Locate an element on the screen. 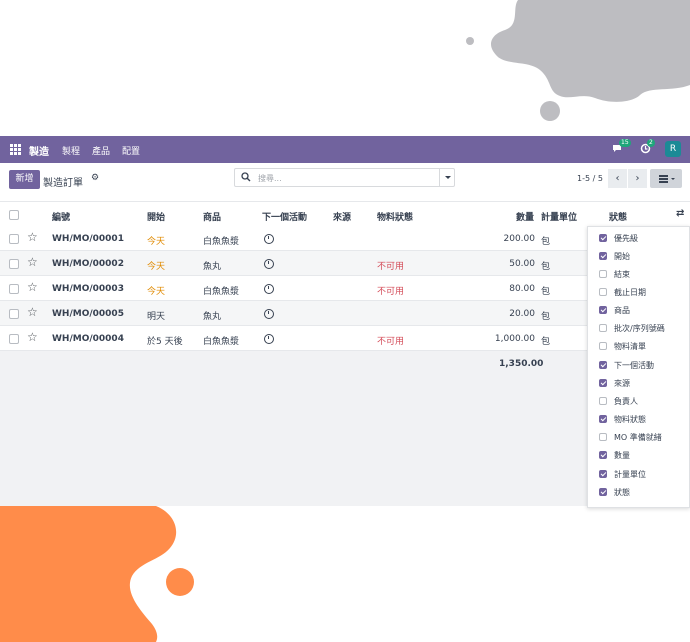  app-brand: 製造 is located at coordinates (39, 150).